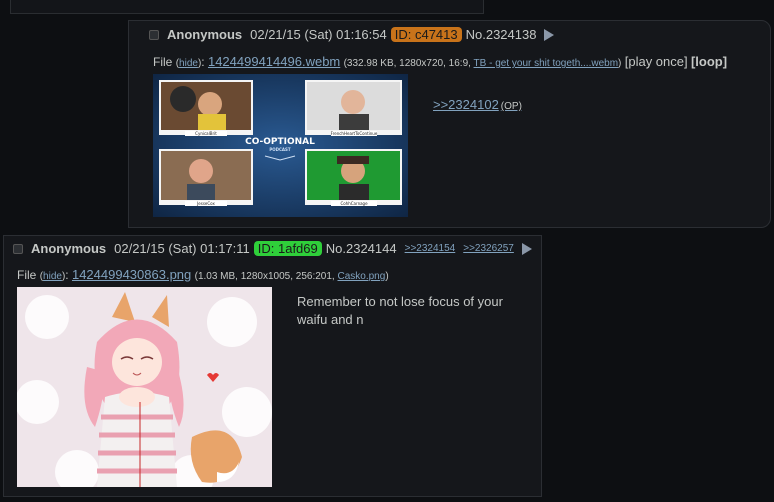 This screenshot has width=774, height=502. I want to click on cam-label-4: CohhCarnage, so click(354, 203).